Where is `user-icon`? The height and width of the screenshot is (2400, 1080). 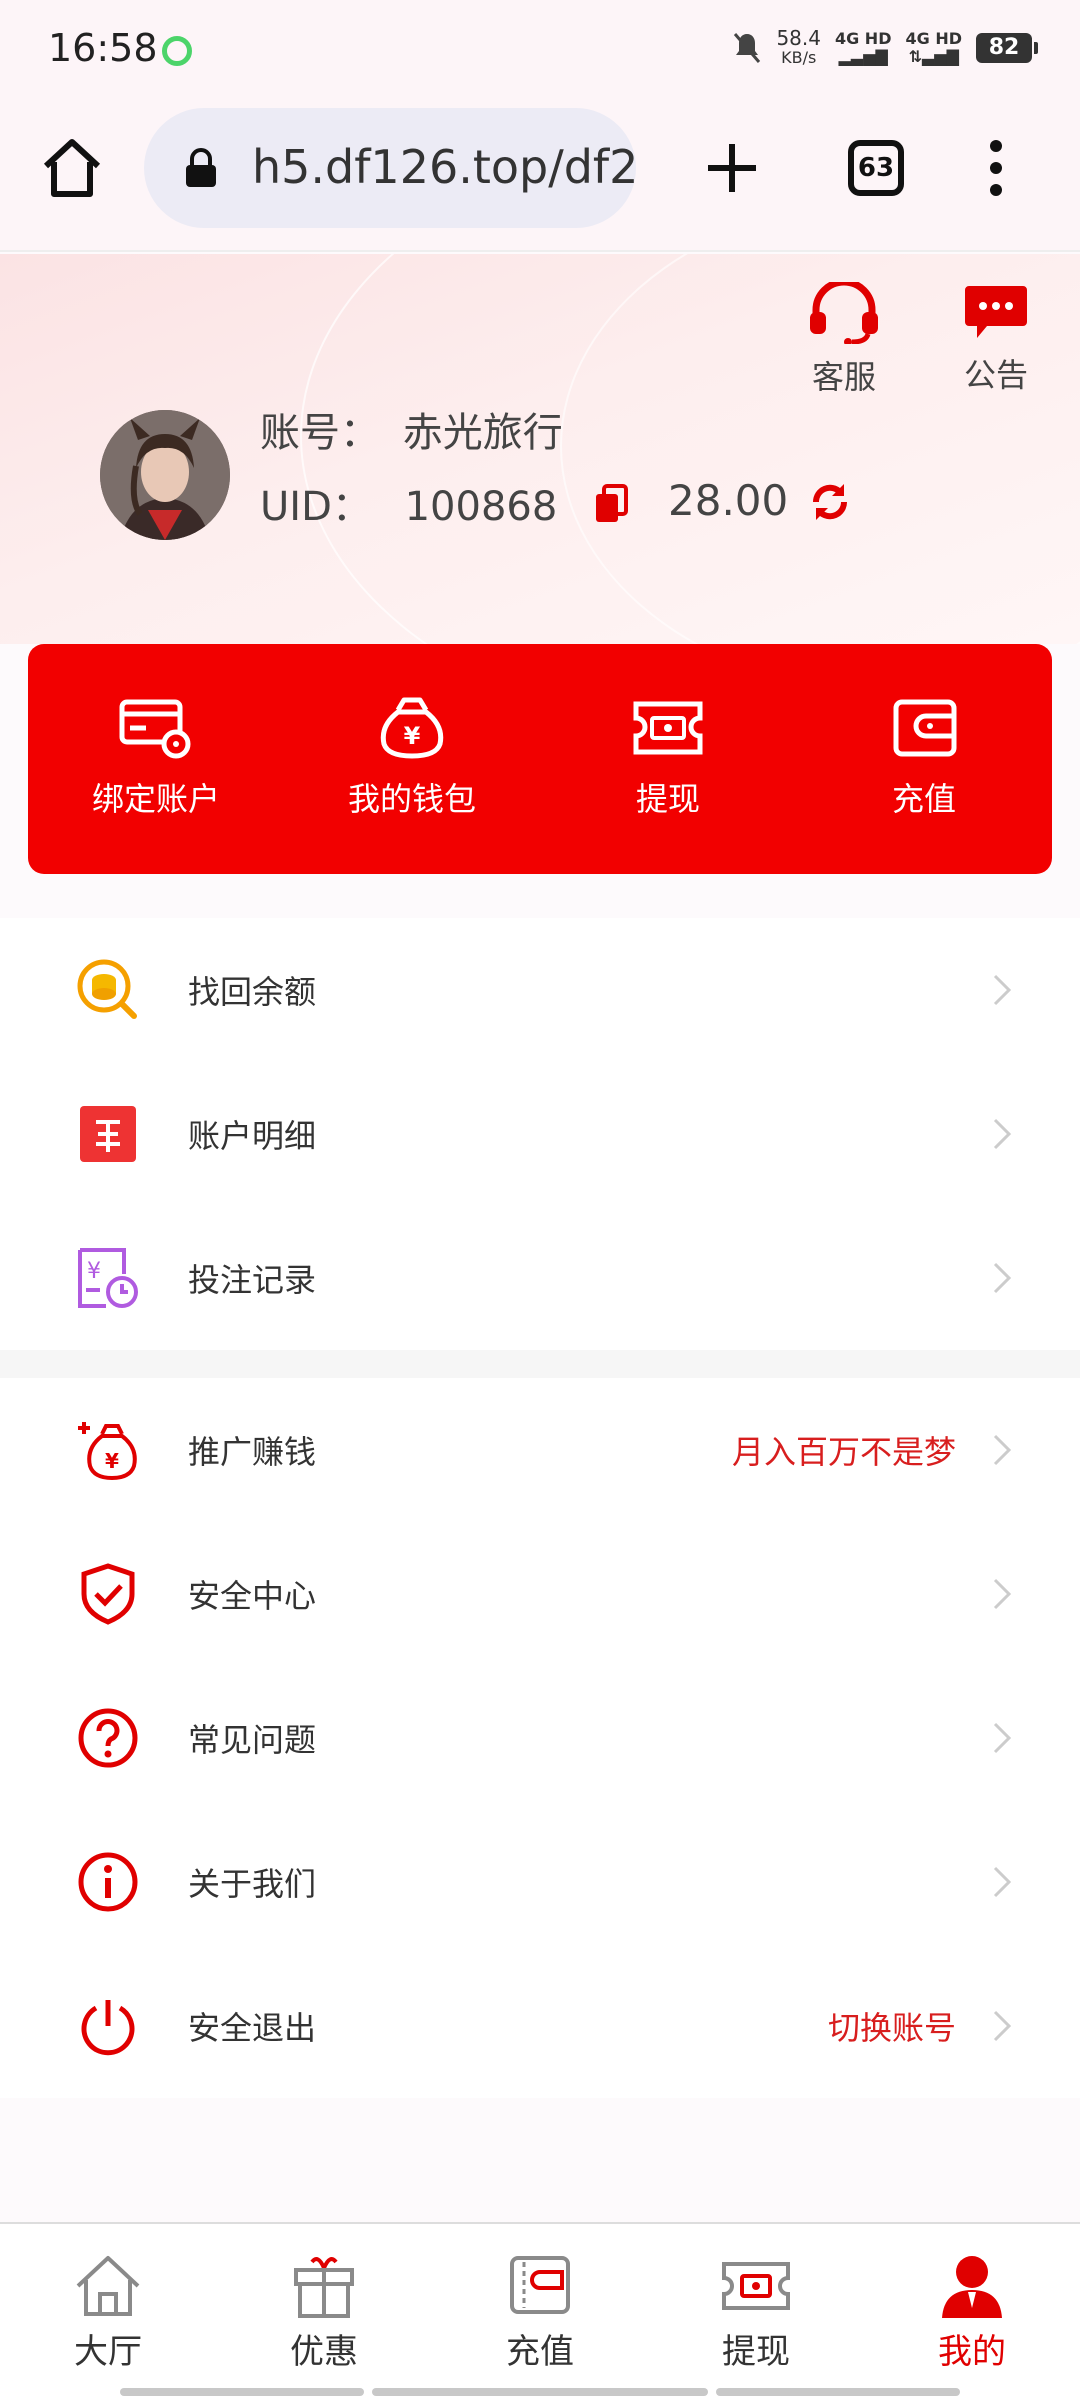 user-icon is located at coordinates (972, 2287).